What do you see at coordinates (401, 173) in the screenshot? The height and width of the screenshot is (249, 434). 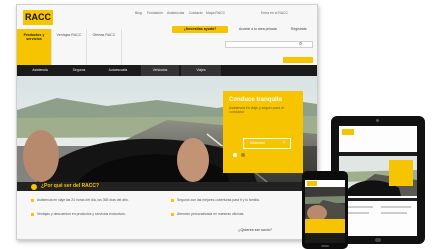 I see `tablet-promo-card` at bounding box center [401, 173].